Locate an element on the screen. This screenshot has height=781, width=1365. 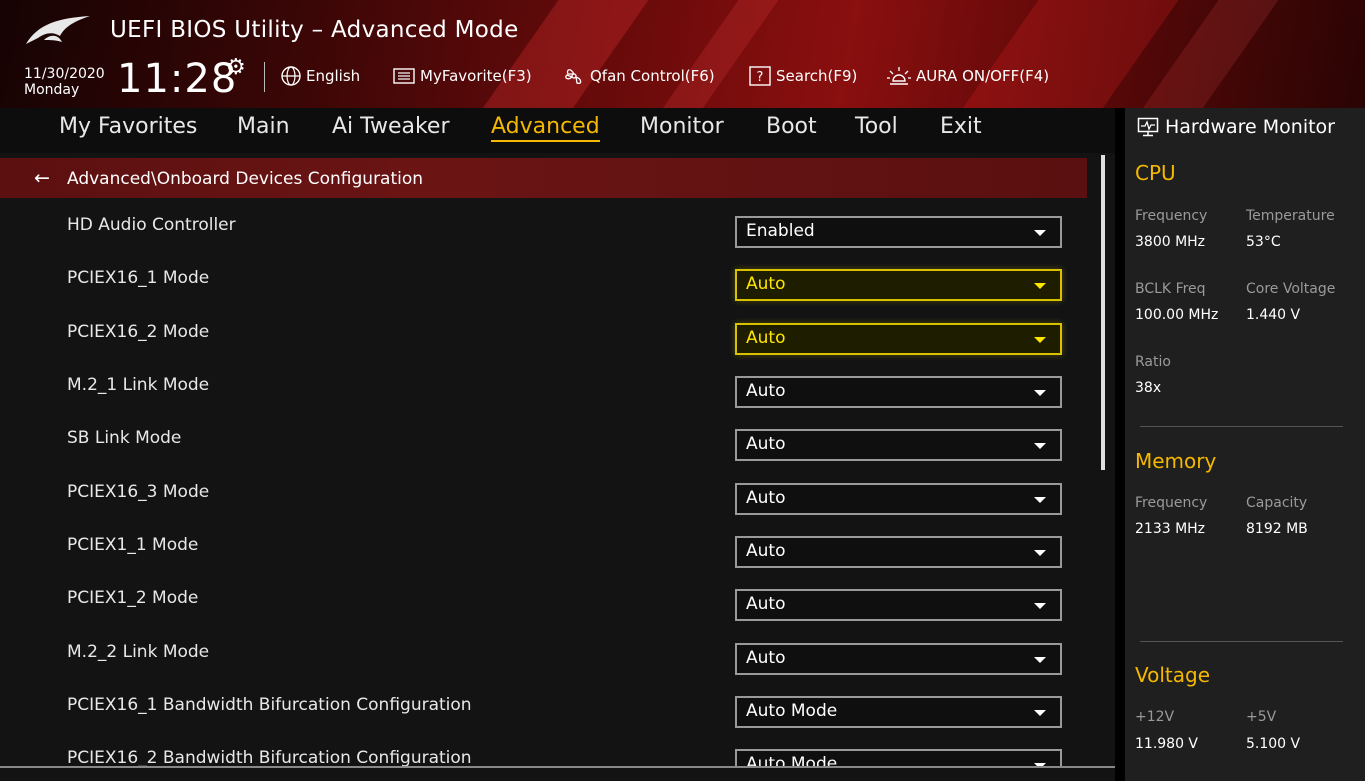
qfan-control-button: Qfan Control(F6) is located at coordinates (638, 76).